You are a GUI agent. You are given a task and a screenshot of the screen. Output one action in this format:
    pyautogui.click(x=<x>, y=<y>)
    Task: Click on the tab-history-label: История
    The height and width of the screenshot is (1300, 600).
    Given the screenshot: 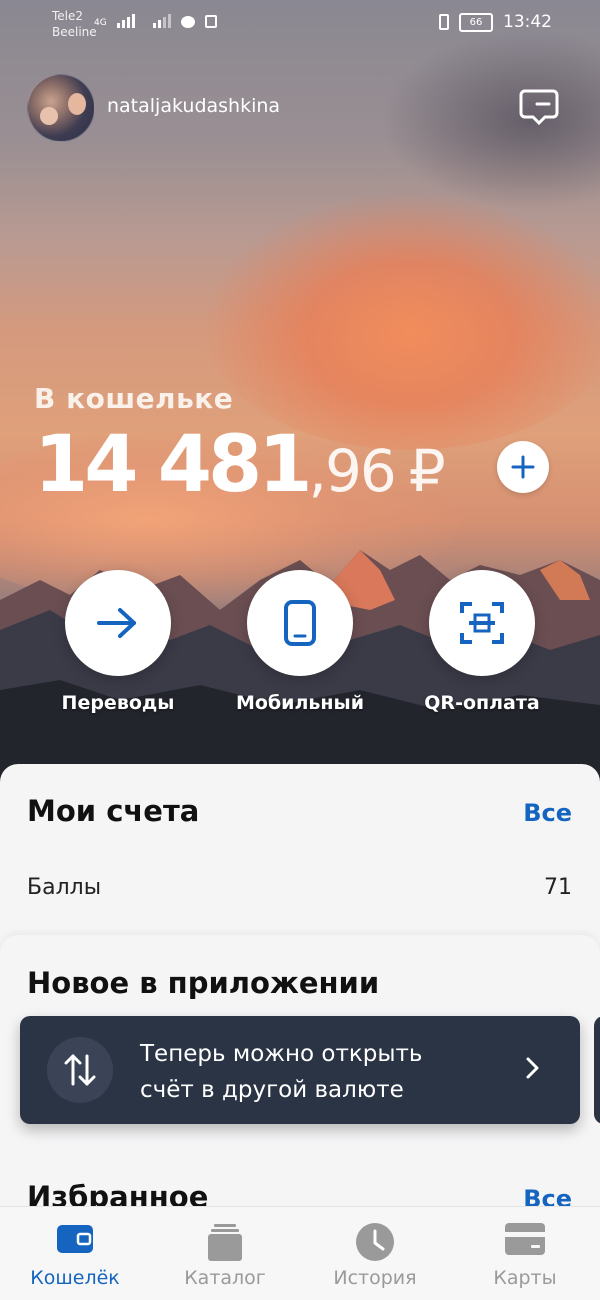 What is the action you would take?
    pyautogui.click(x=375, y=1278)
    